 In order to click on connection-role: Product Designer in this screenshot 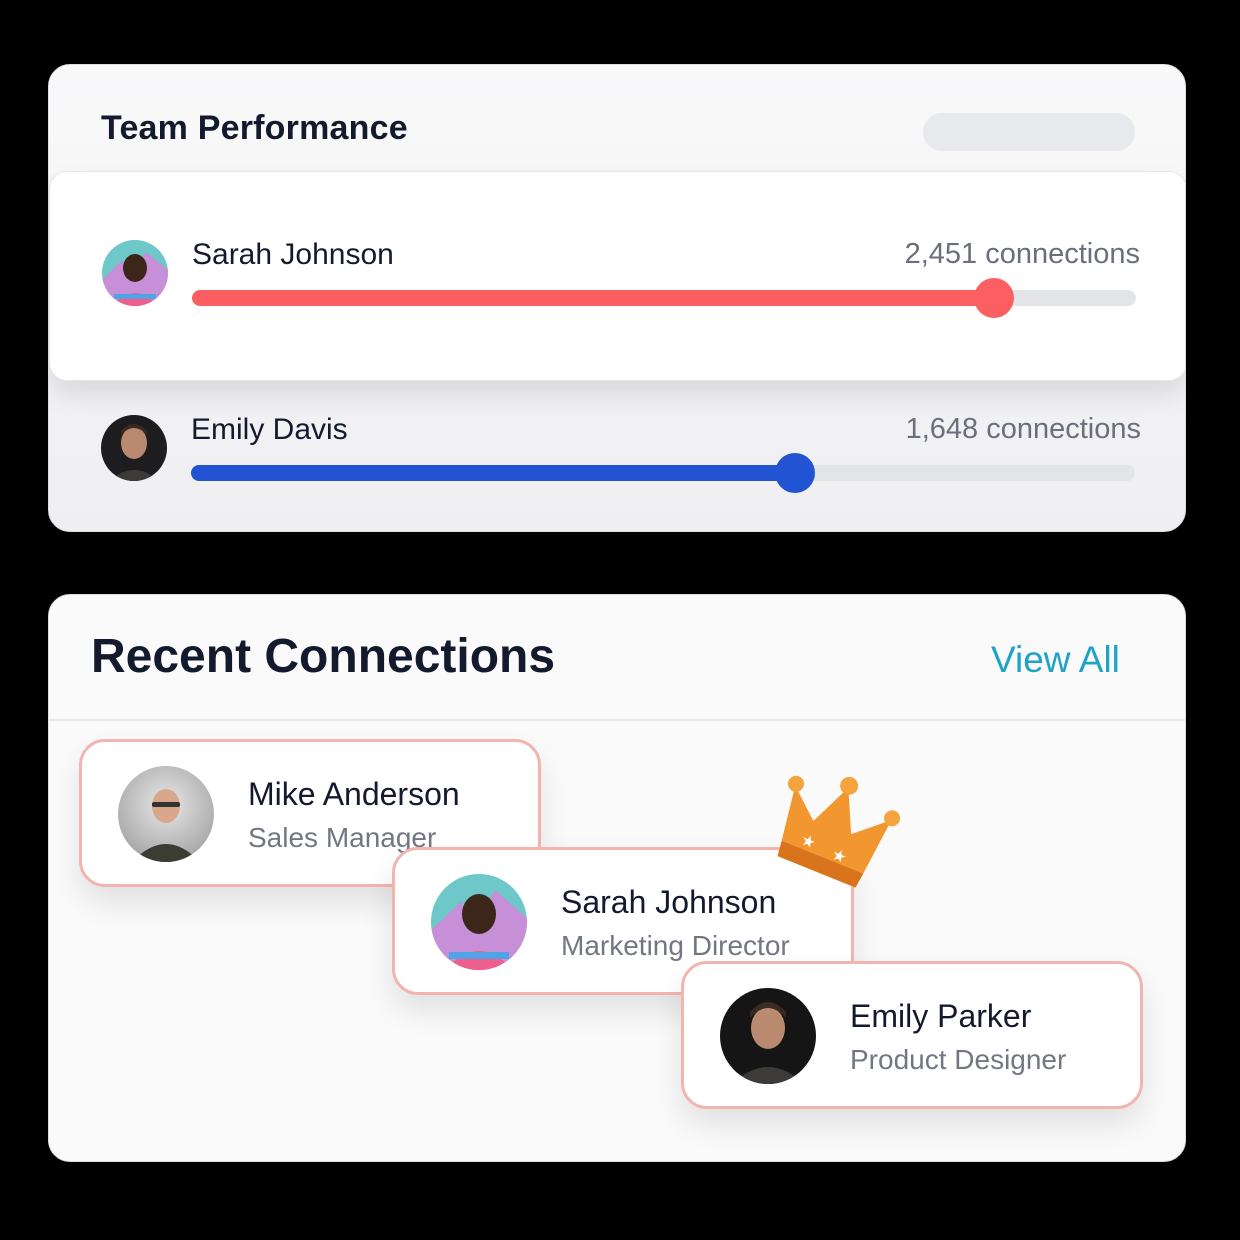, I will do `click(958, 1059)`.